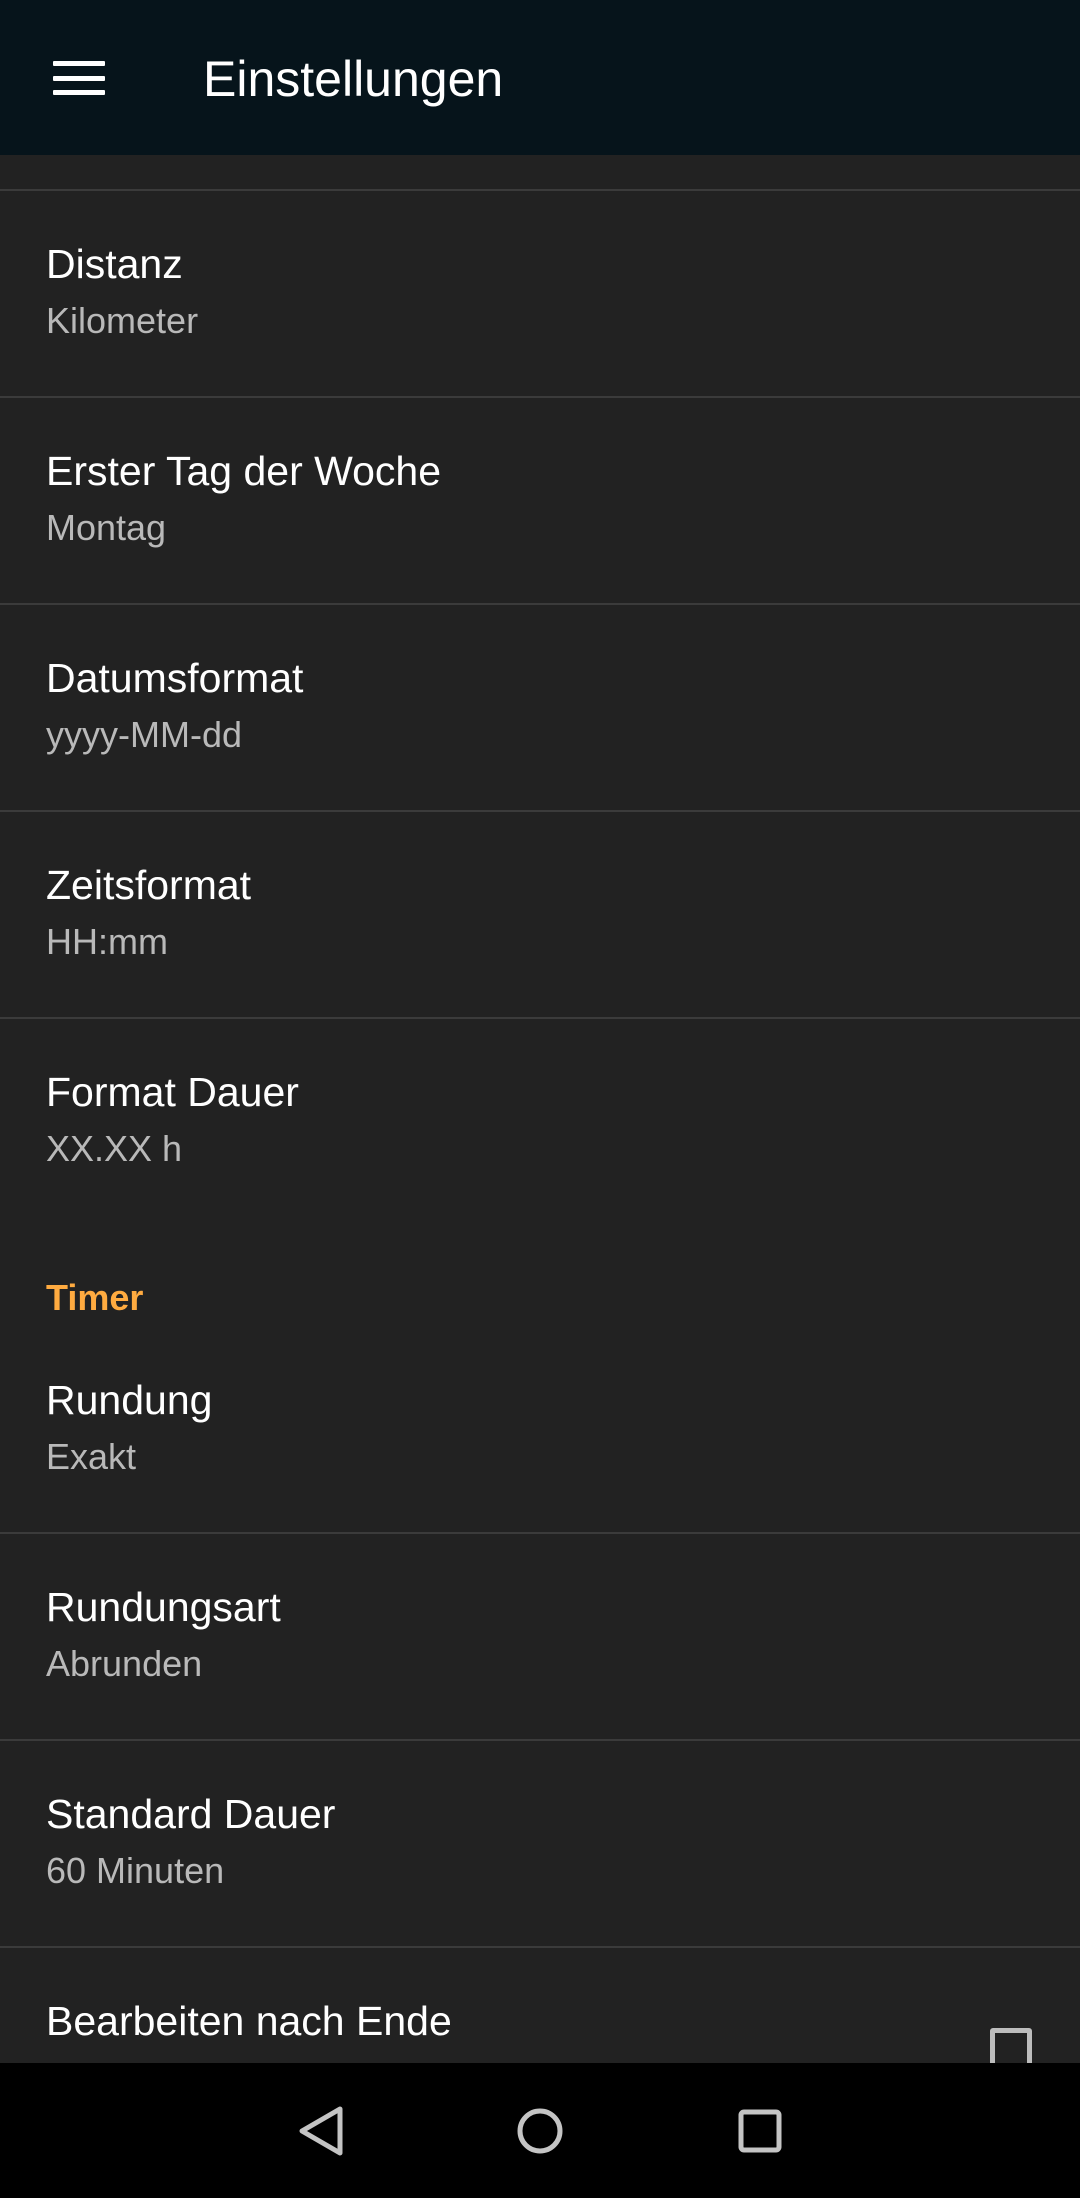 The height and width of the screenshot is (2198, 1080). What do you see at coordinates (353, 79) in the screenshot?
I see `page-title: Einstellungen` at bounding box center [353, 79].